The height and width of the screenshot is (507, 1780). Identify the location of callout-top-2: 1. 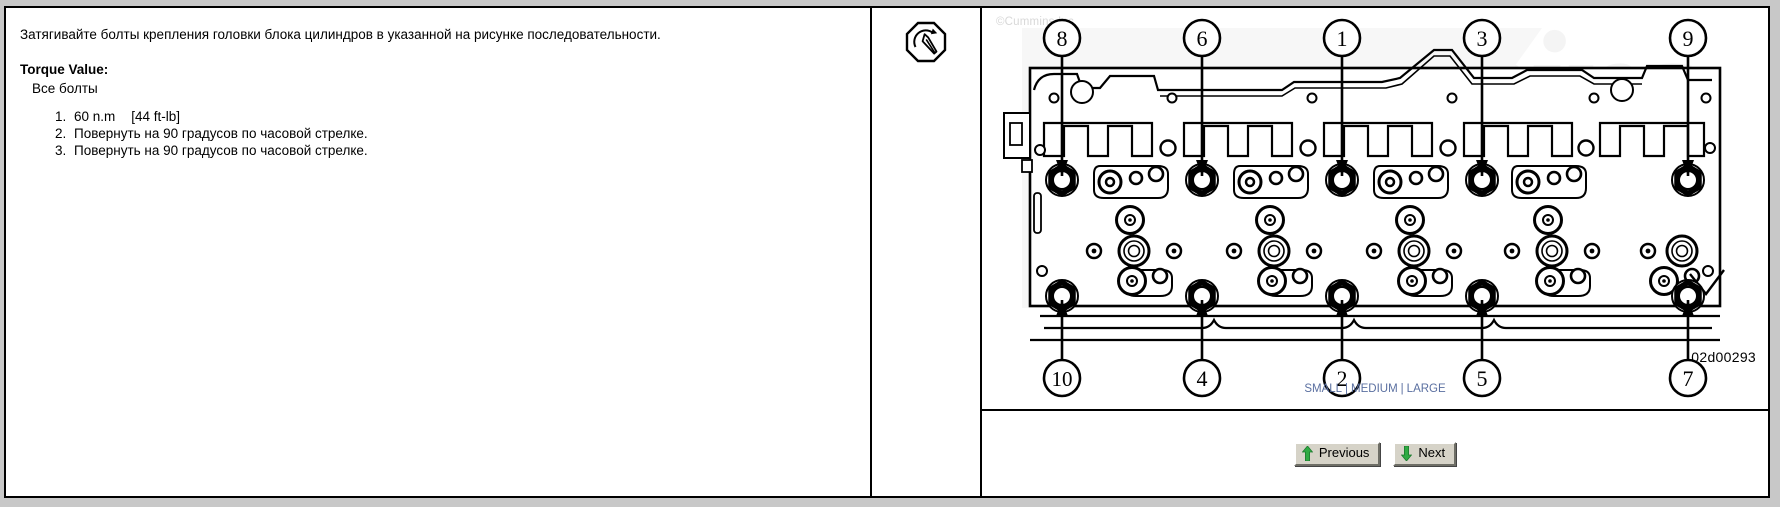
(1342, 38).